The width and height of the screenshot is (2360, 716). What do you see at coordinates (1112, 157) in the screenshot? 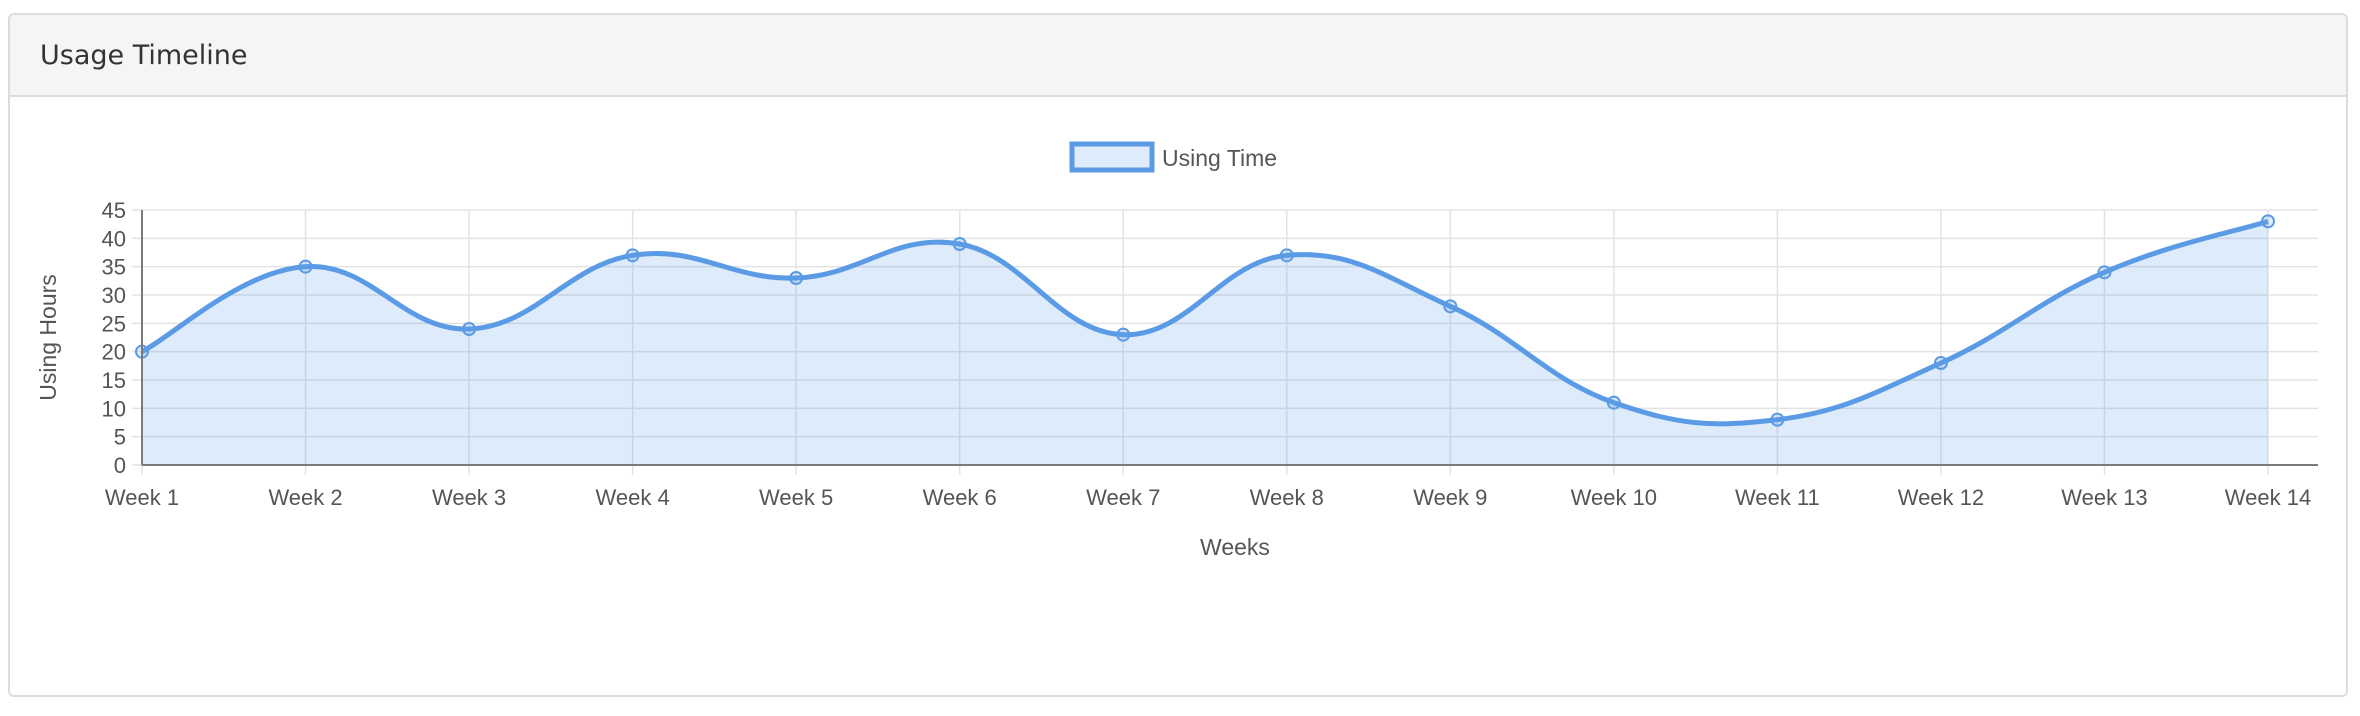
I see `legend-swatch-using-time` at bounding box center [1112, 157].